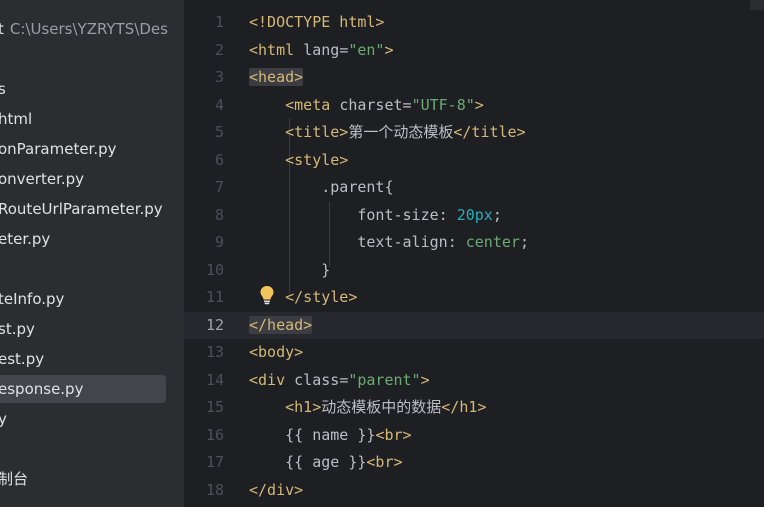  I want to click on code-token: <div, so click(272, 379).